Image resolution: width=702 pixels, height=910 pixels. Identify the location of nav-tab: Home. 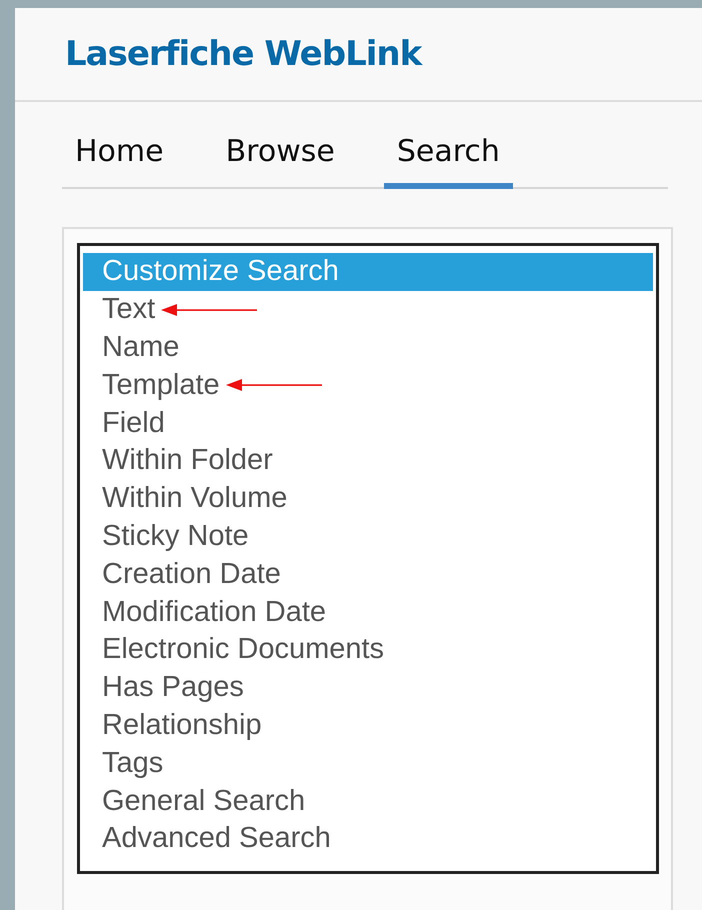
(119, 157).